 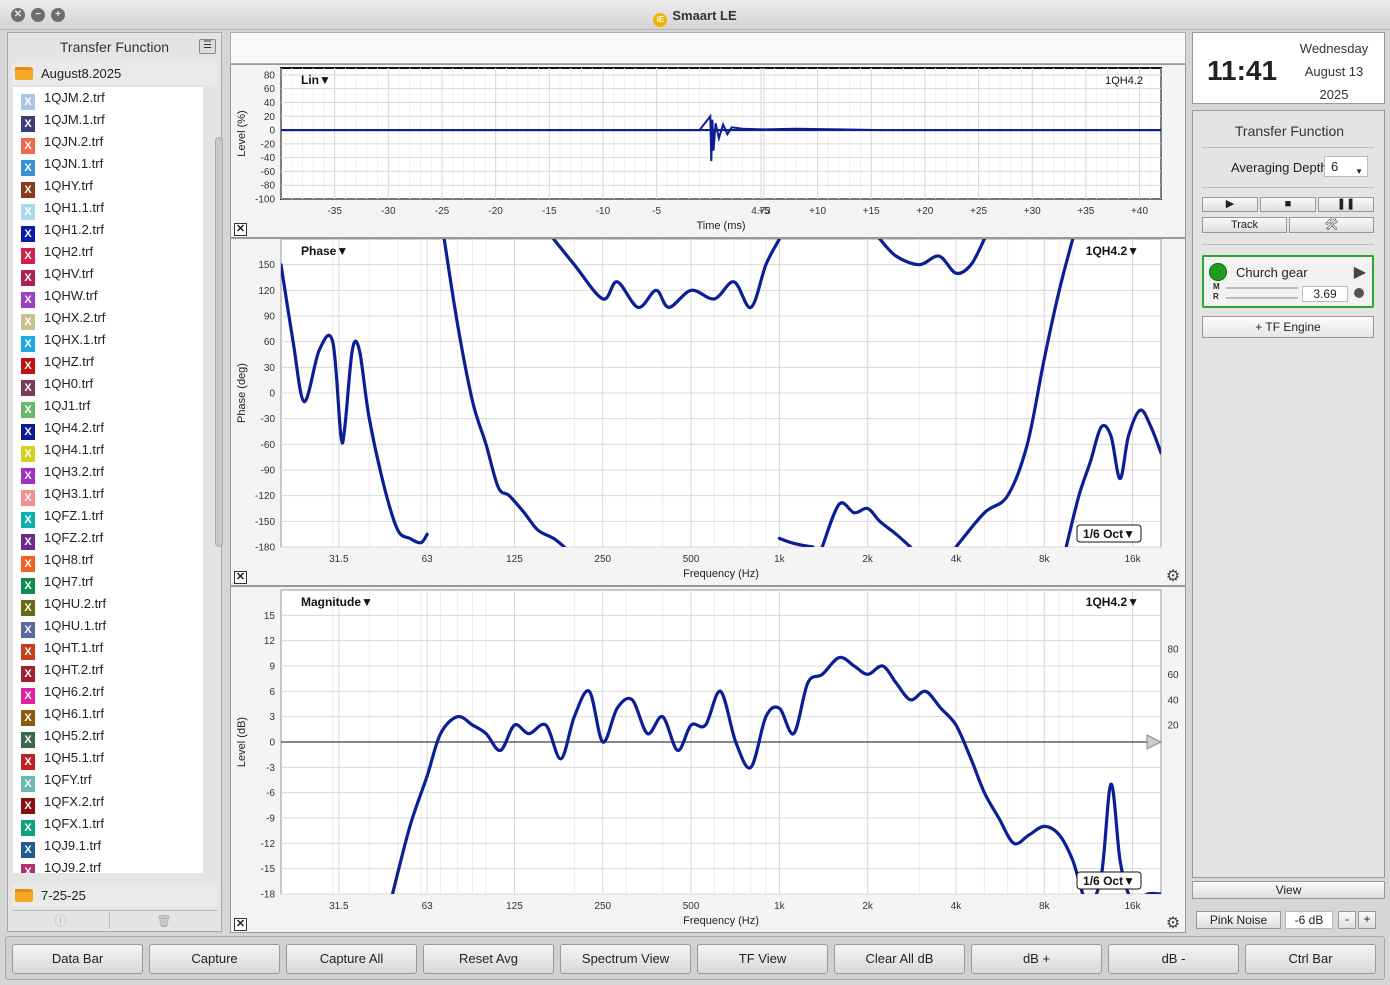 What do you see at coordinates (351, 959) in the screenshot?
I see `command-button-capture-all: Capture All` at bounding box center [351, 959].